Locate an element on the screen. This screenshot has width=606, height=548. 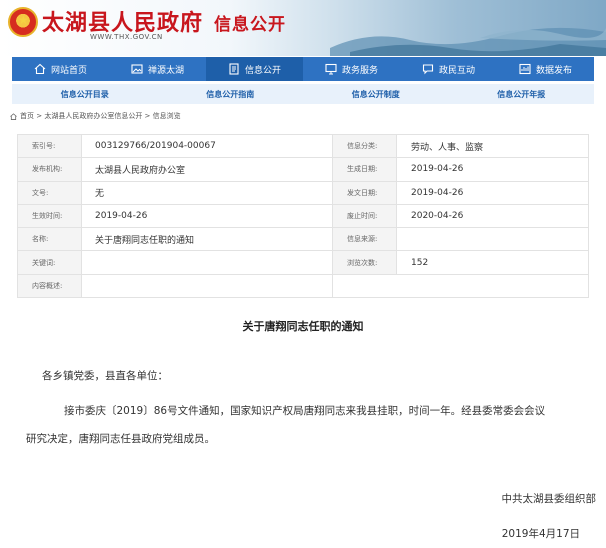
table-row: 关键词: 浏览次数: 152 is located at coordinates (303, 262).